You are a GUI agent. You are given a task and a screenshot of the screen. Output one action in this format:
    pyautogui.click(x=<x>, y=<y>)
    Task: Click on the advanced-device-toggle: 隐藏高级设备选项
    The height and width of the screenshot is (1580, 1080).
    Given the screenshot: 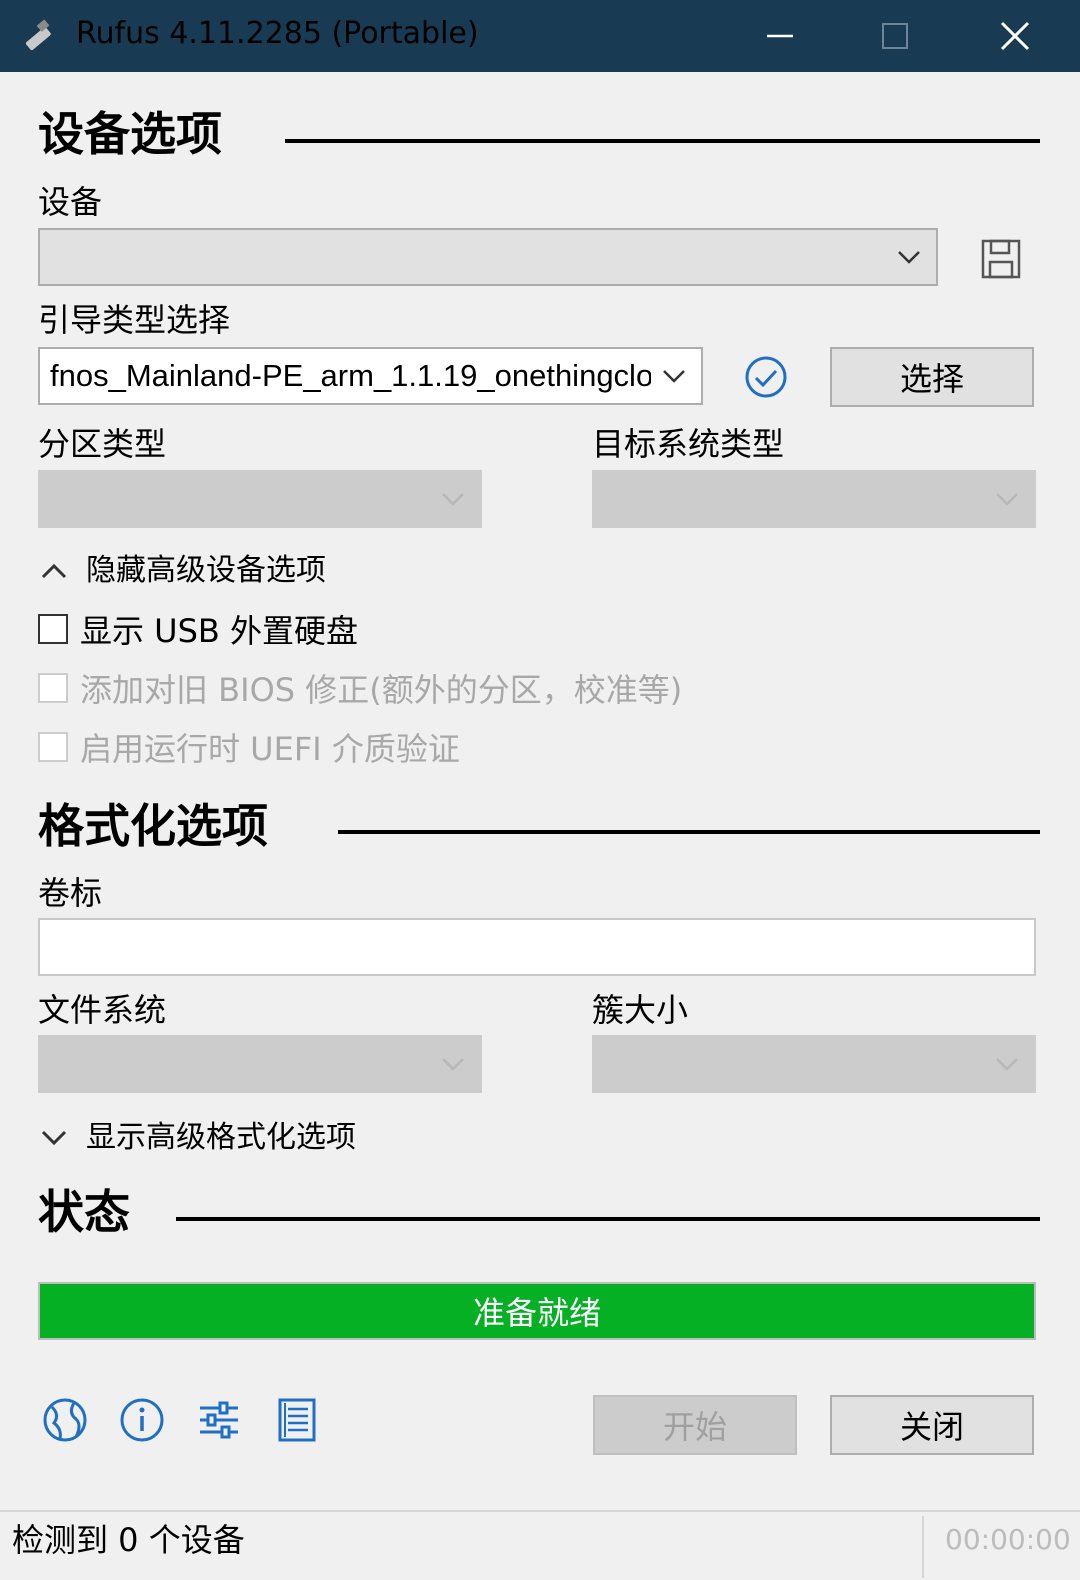 What is the action you would take?
    pyautogui.click(x=183, y=571)
    